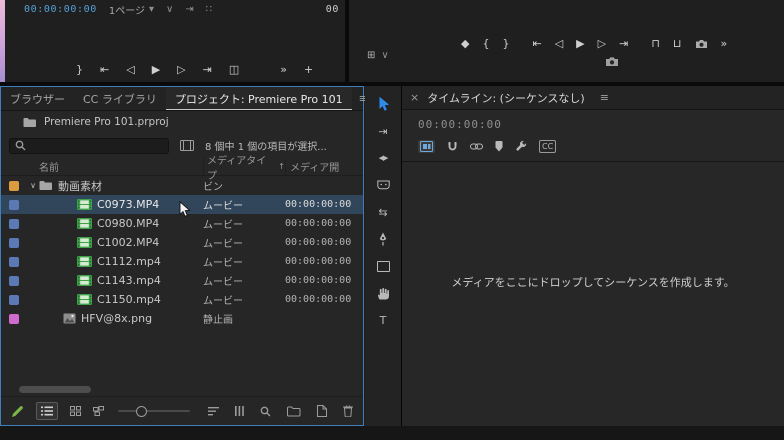 This screenshot has height=440, width=784. What do you see at coordinates (465, 43) in the screenshot?
I see `add-marker-icon: ◆` at bounding box center [465, 43].